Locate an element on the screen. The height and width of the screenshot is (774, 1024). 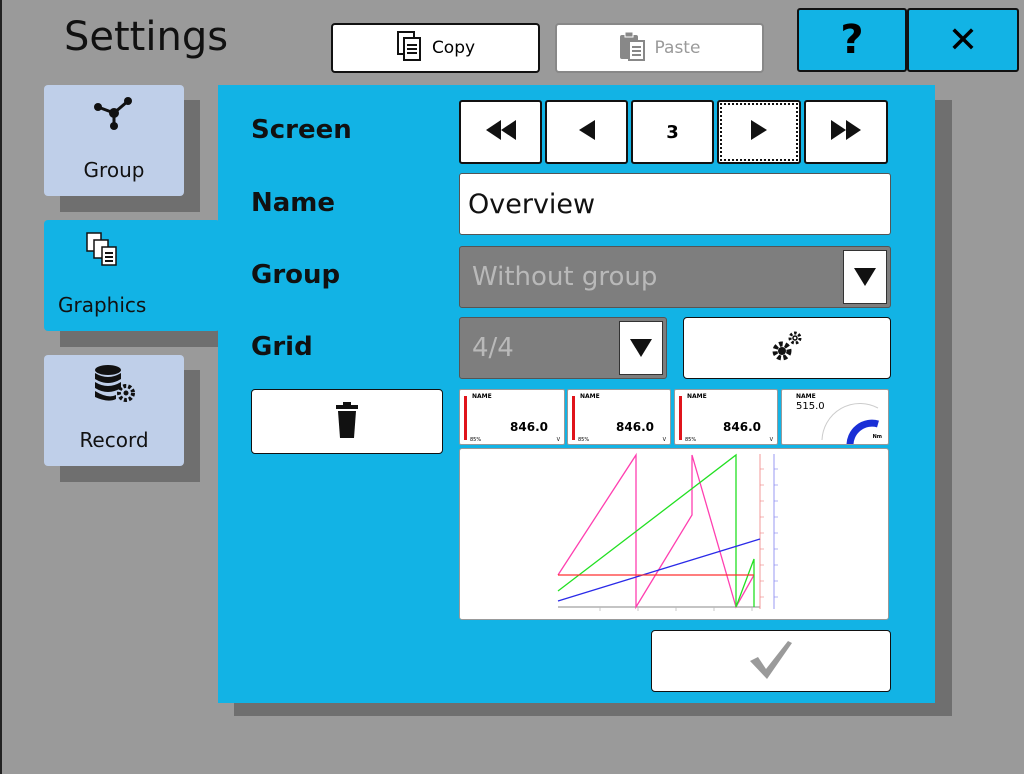
paste-button: Paste is located at coordinates (659, 48).